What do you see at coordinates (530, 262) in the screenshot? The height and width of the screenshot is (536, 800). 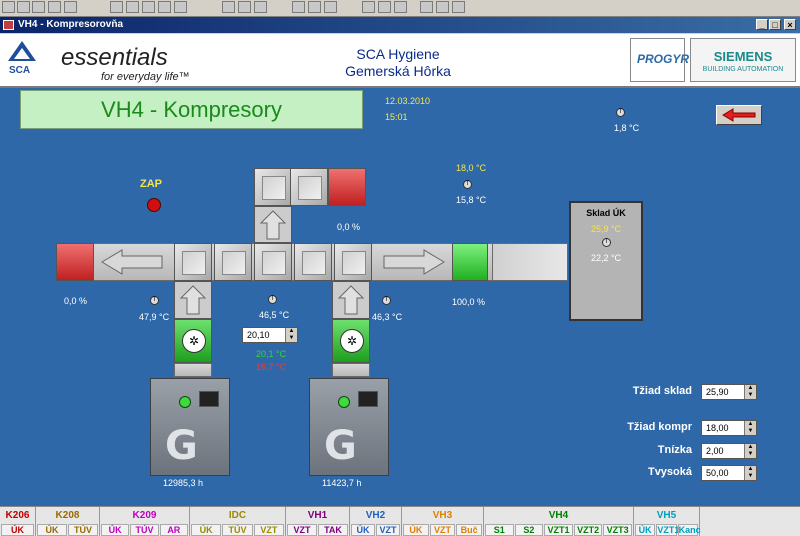 I see `duct-outlet` at bounding box center [530, 262].